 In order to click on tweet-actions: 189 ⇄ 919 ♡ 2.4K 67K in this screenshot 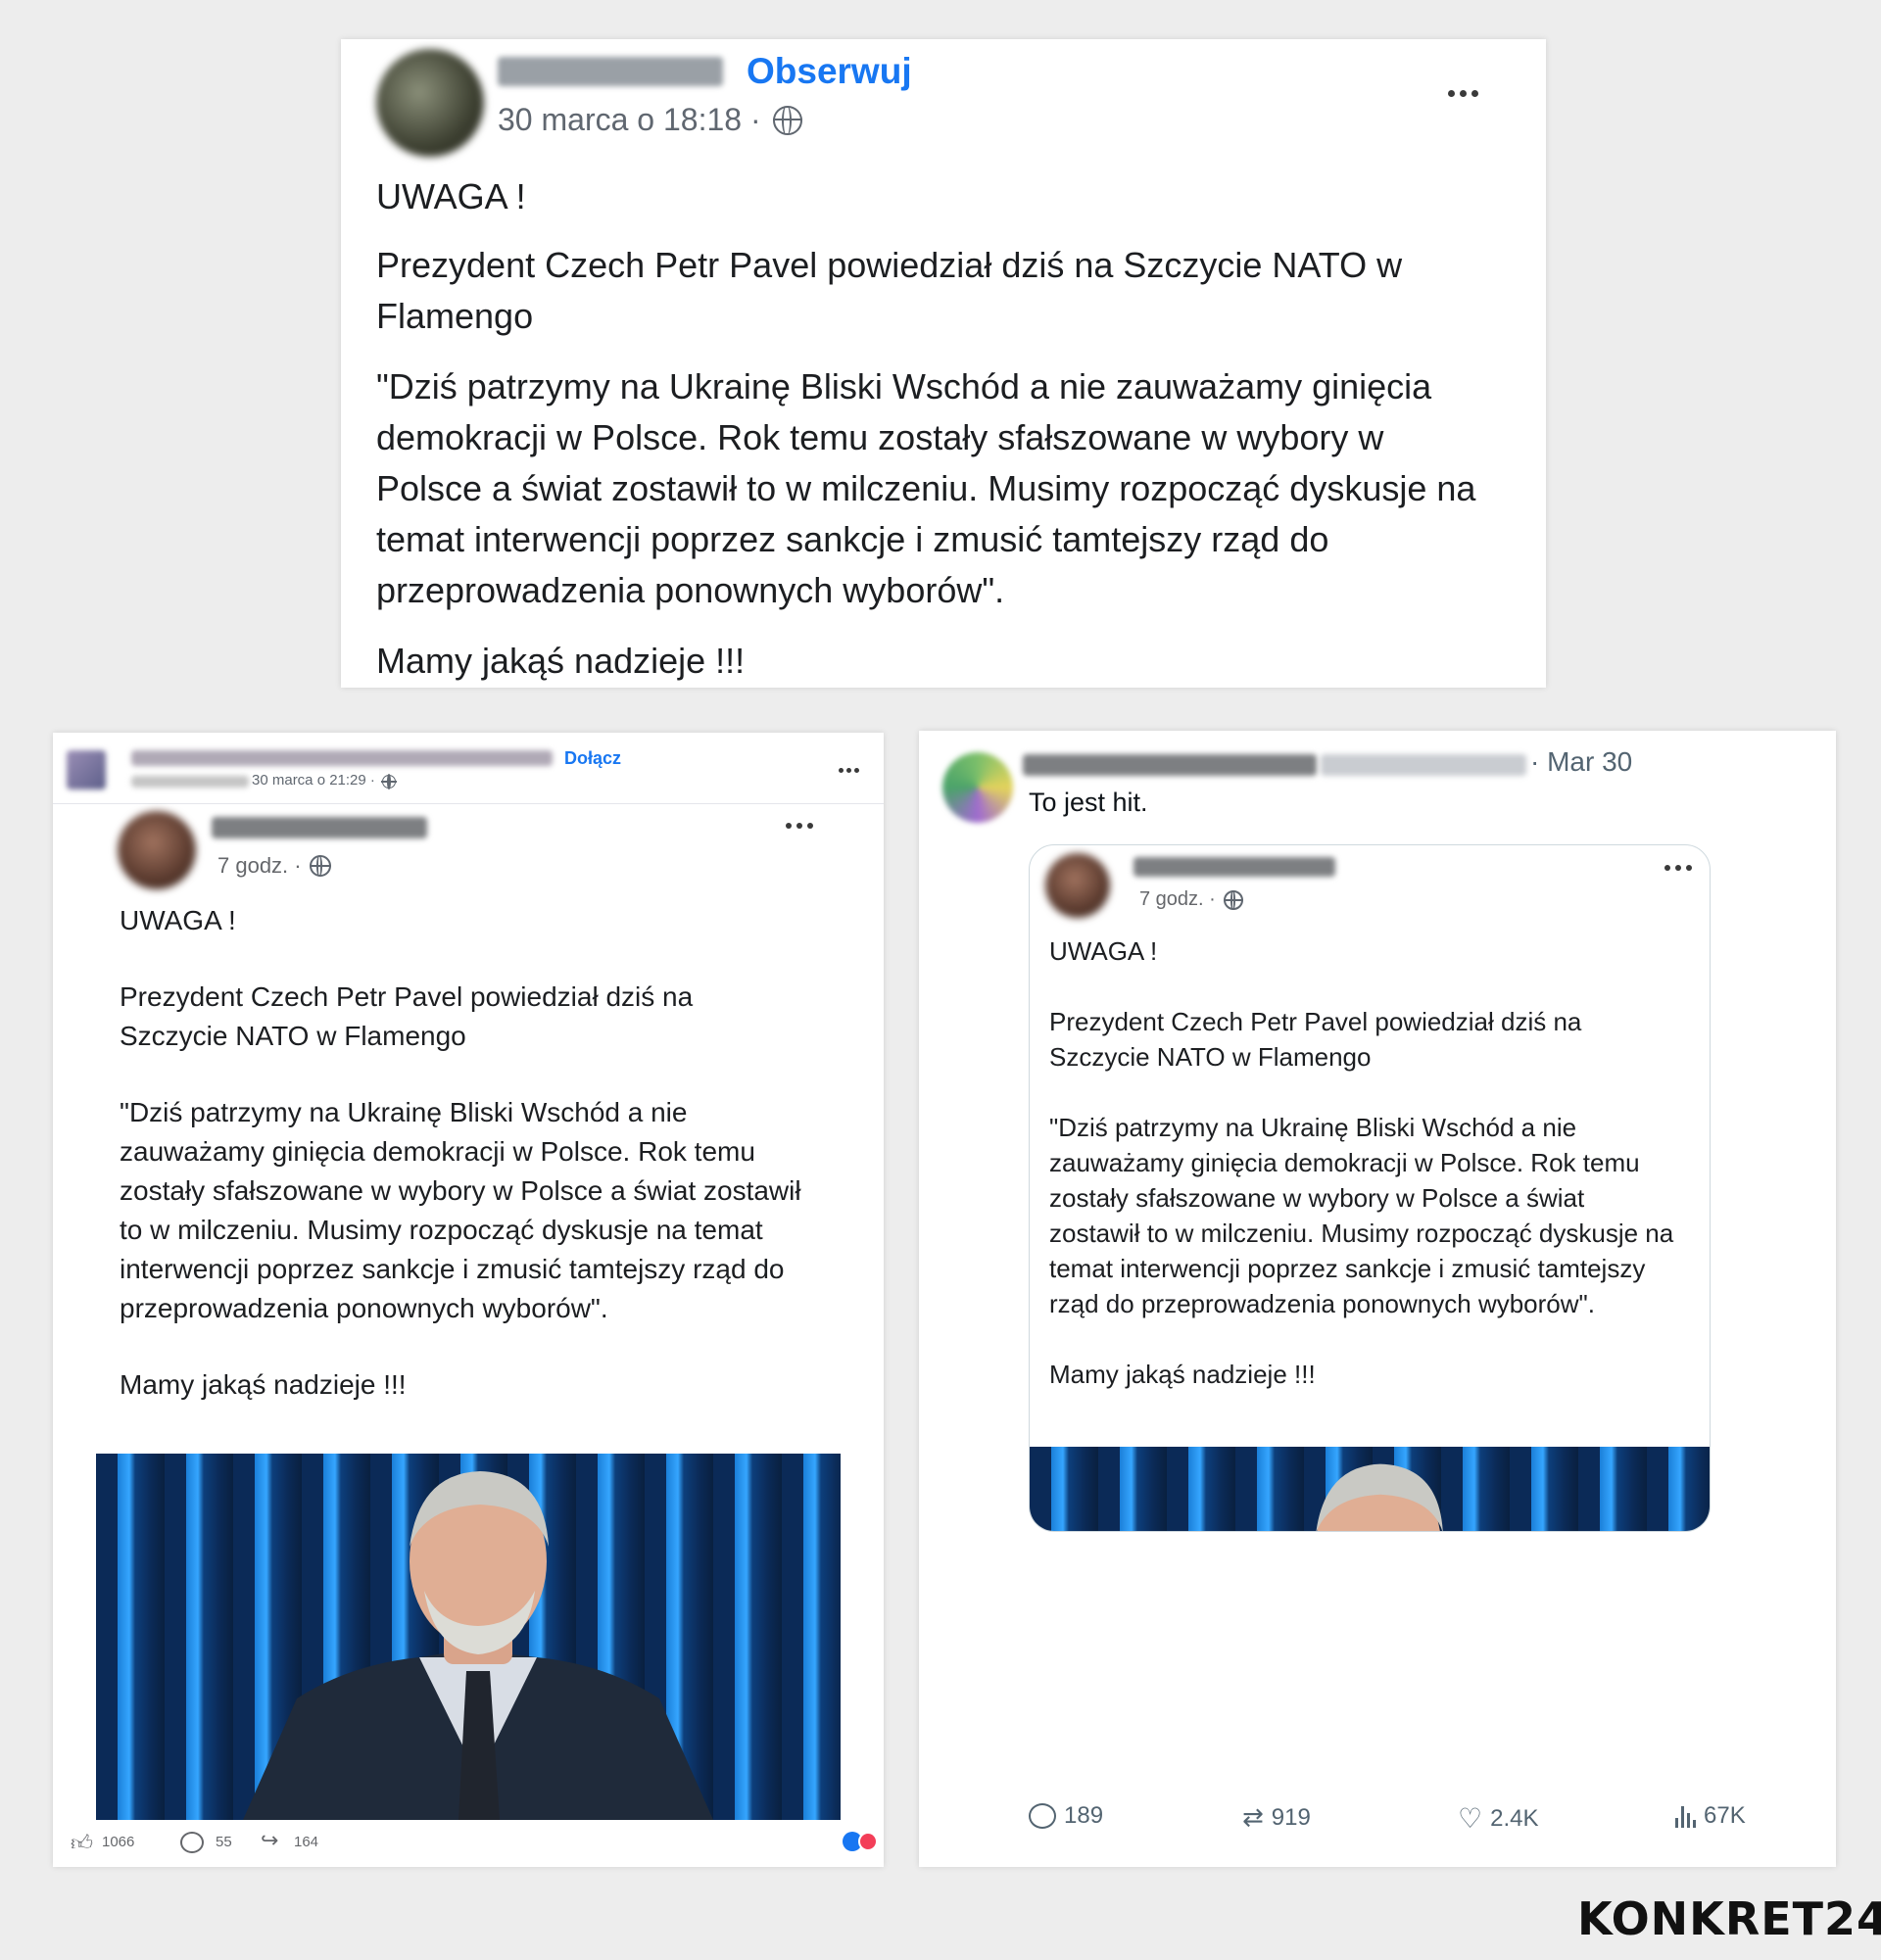, I will do `click(1377, 1822)`.